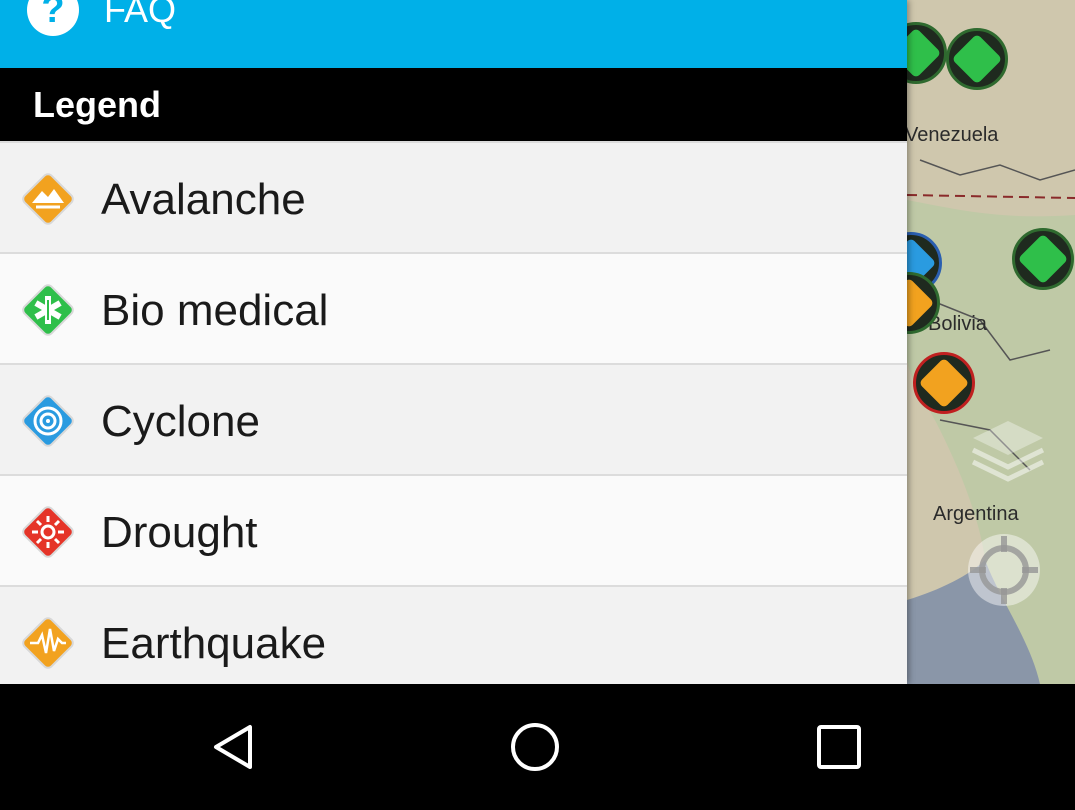 The width and height of the screenshot is (1075, 810). What do you see at coordinates (48, 643) in the screenshot?
I see `earthquake-icon` at bounding box center [48, 643].